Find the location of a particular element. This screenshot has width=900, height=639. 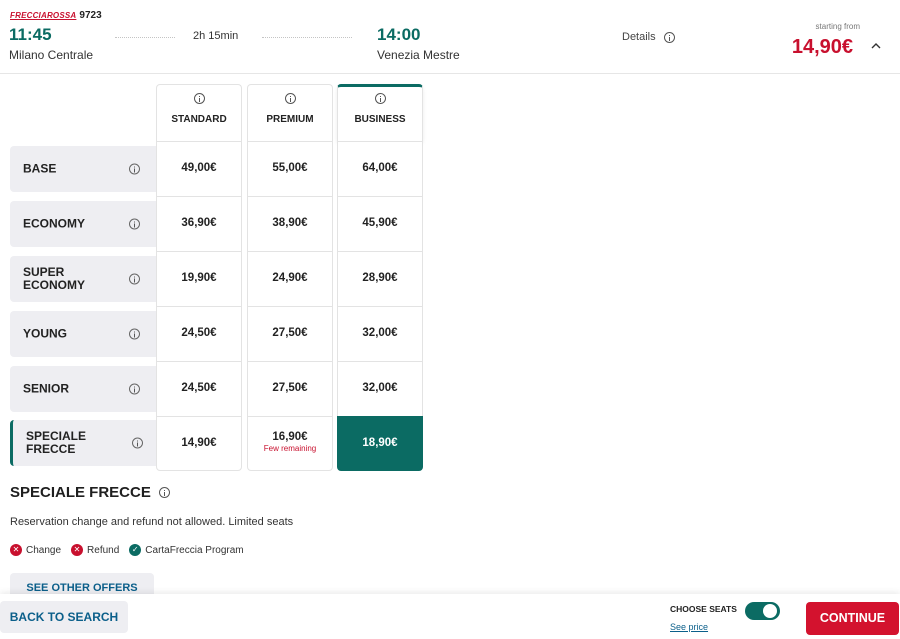

availability-note: Few remaining is located at coordinates (290, 448).